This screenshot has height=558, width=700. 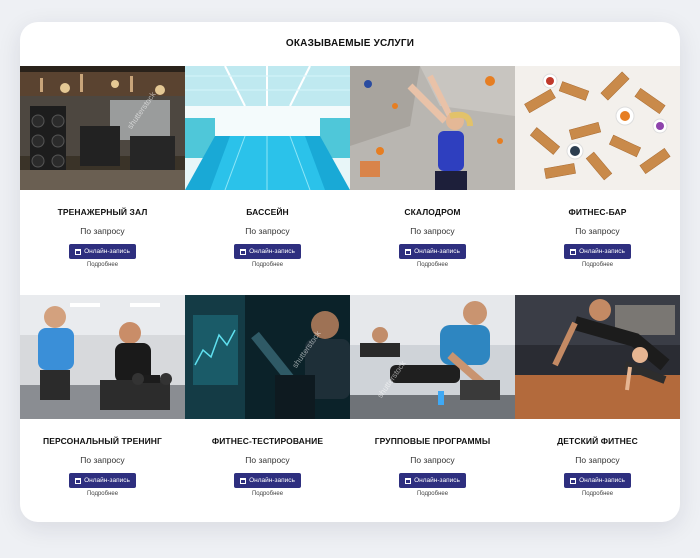 I want to click on service-photo-gym: shutterstock, so click(x=102, y=128).